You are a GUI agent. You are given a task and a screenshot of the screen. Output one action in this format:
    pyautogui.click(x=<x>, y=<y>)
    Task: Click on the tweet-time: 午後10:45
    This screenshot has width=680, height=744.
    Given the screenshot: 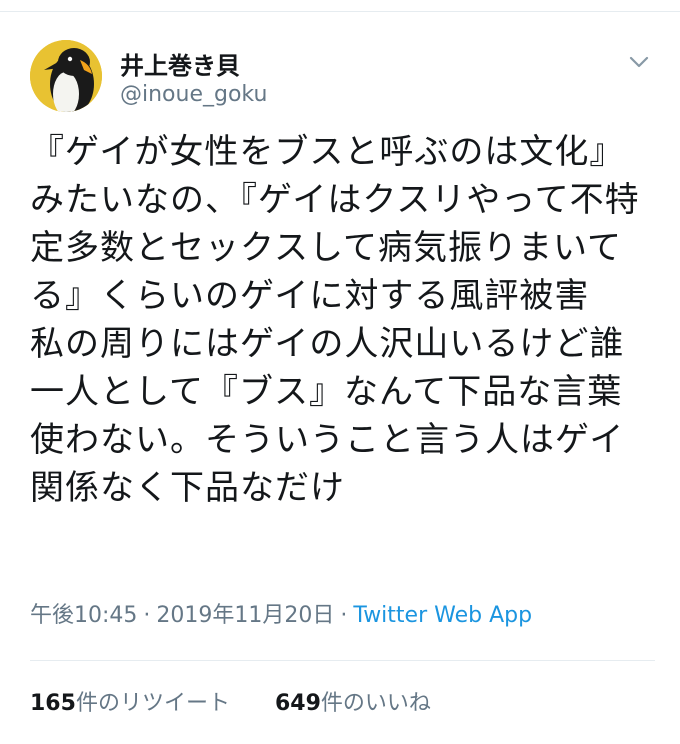 What is the action you would take?
    pyautogui.click(x=83, y=615)
    